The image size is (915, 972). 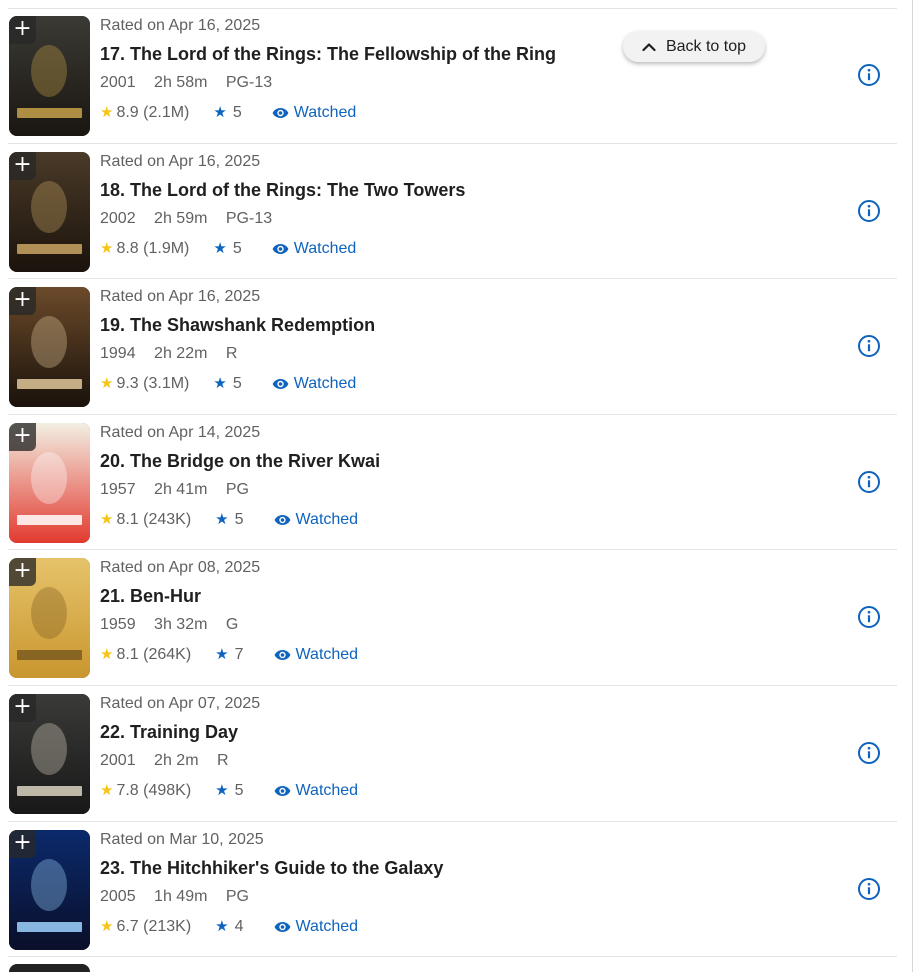 I want to click on imdb-rating: ★ 7.8 (498K), so click(x=145, y=791).